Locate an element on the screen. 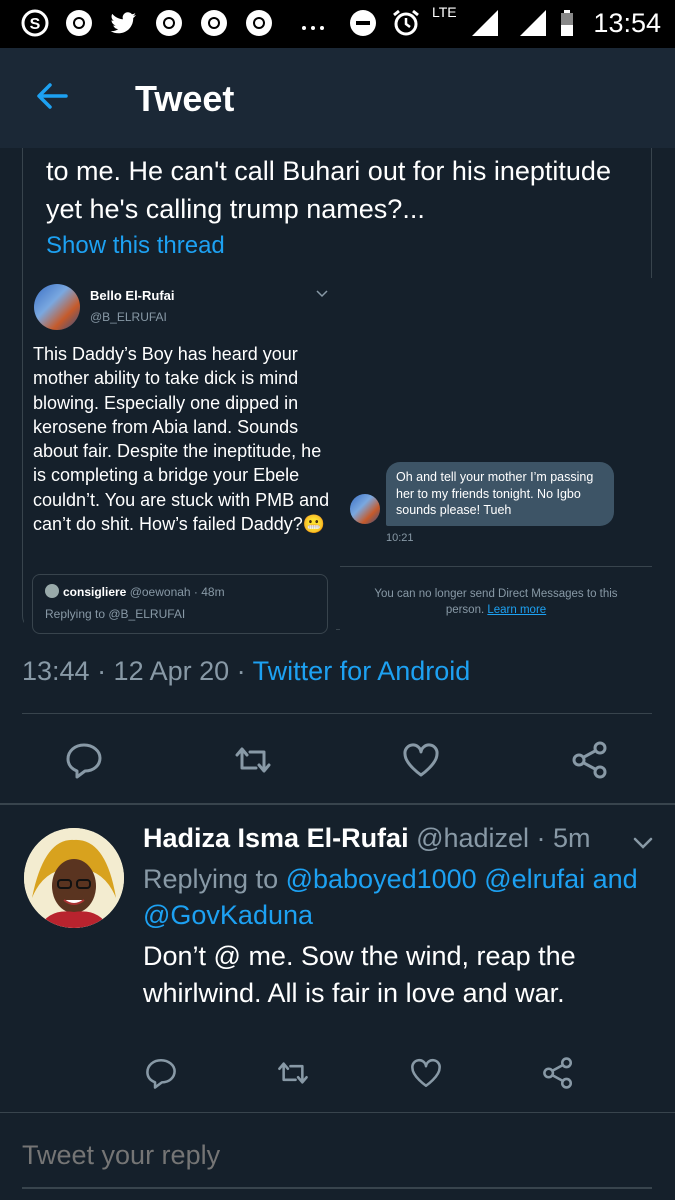 The height and width of the screenshot is (1200, 675). more-dots-icon is located at coordinates (313, 28).